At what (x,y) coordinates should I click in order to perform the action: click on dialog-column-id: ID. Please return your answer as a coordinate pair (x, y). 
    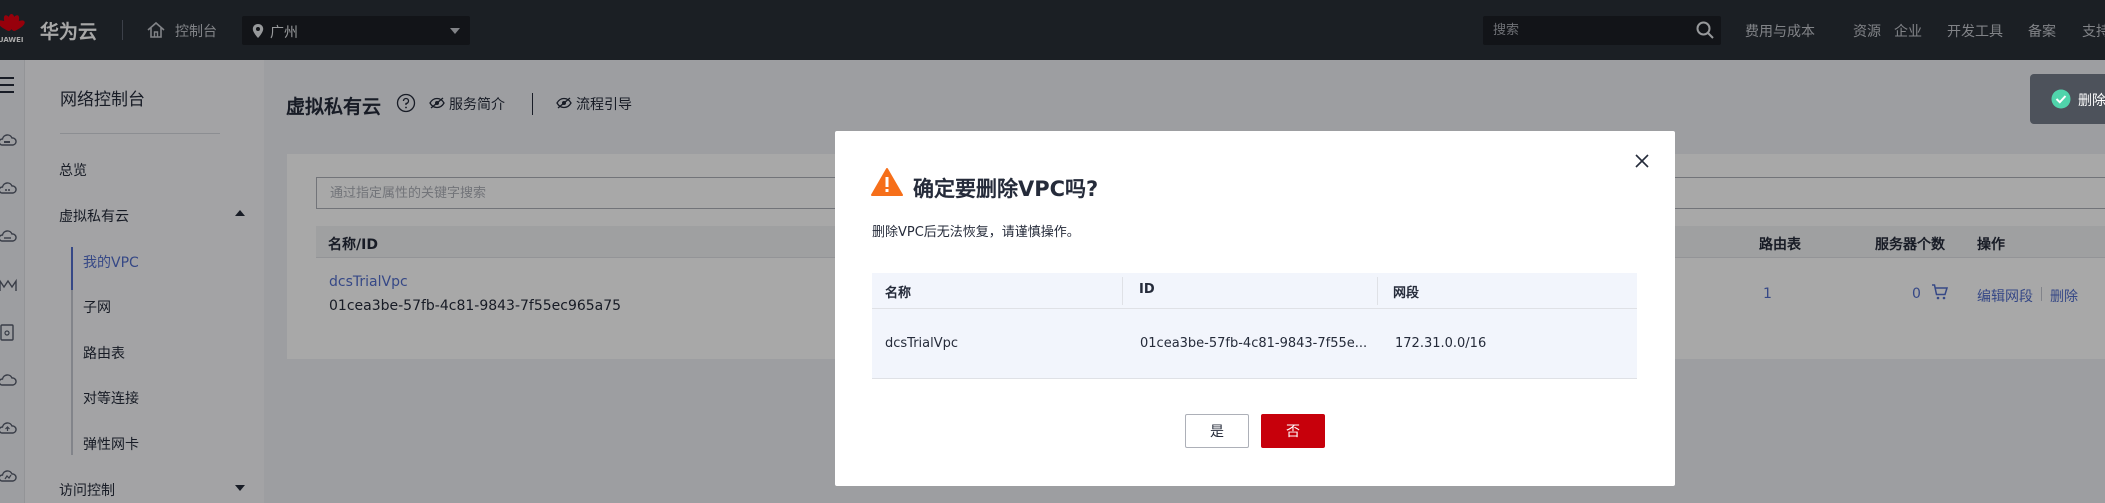
    Looking at the image, I should click on (1147, 289).